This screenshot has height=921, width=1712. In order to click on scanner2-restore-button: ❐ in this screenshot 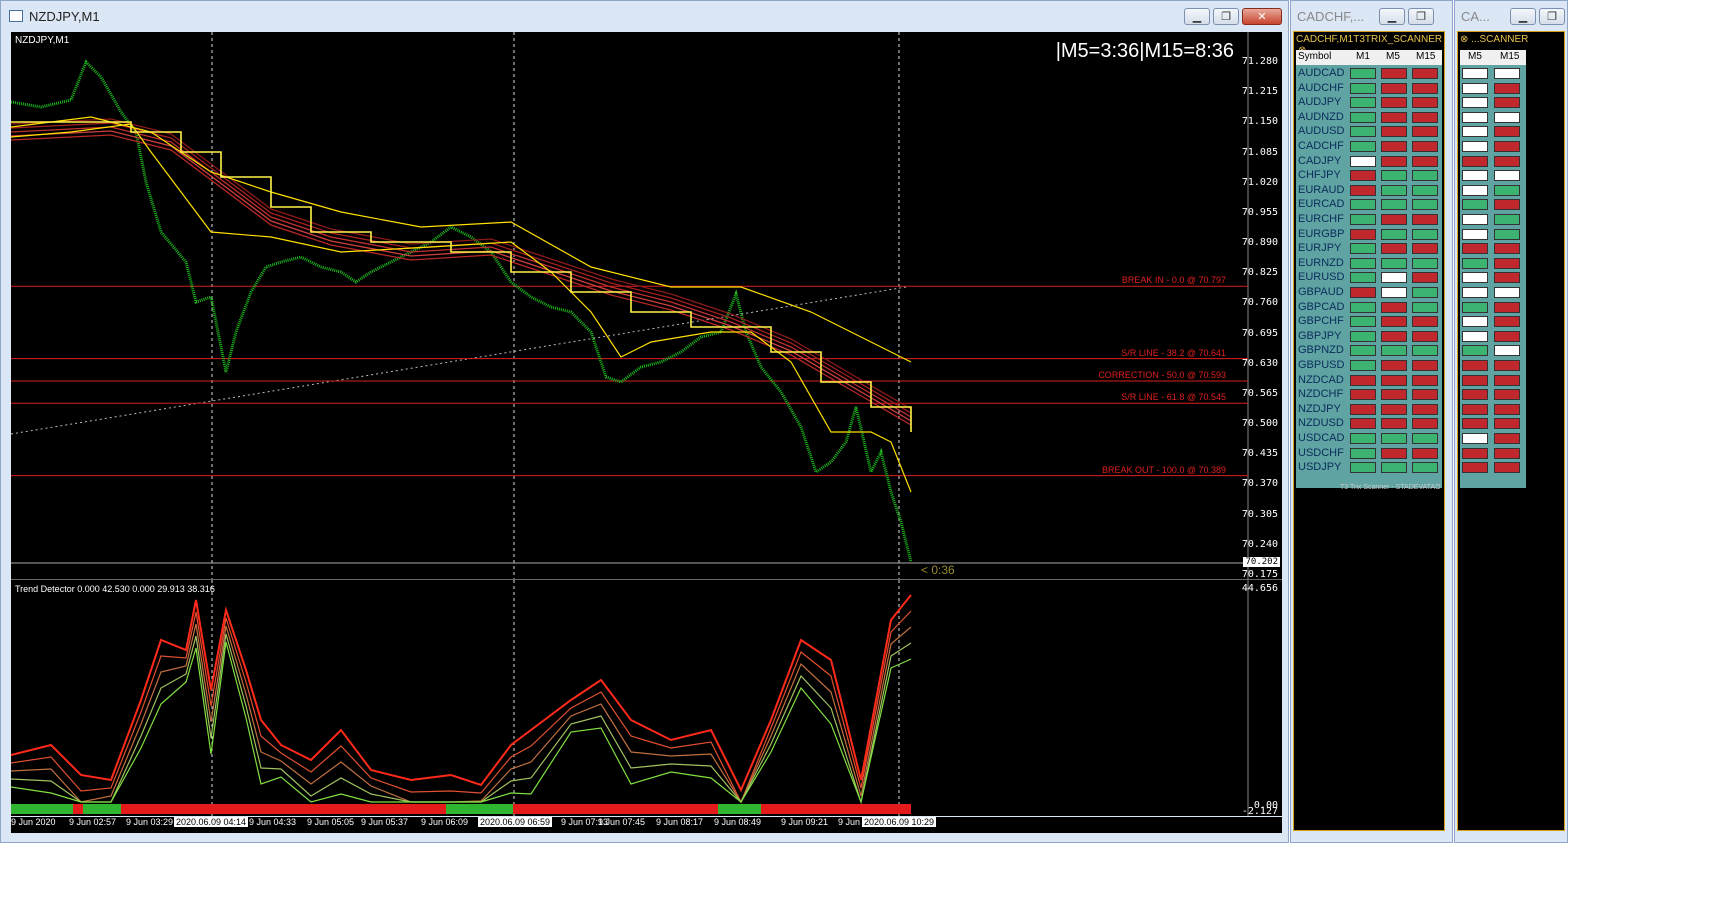, I will do `click(1552, 16)`.